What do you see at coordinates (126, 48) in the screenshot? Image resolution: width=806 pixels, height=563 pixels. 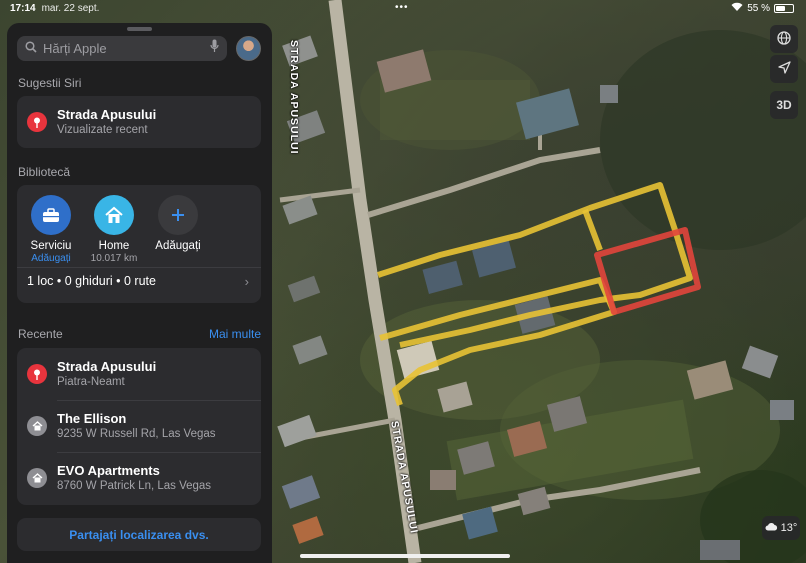 I see `search-input: Hărți Apple` at bounding box center [126, 48].